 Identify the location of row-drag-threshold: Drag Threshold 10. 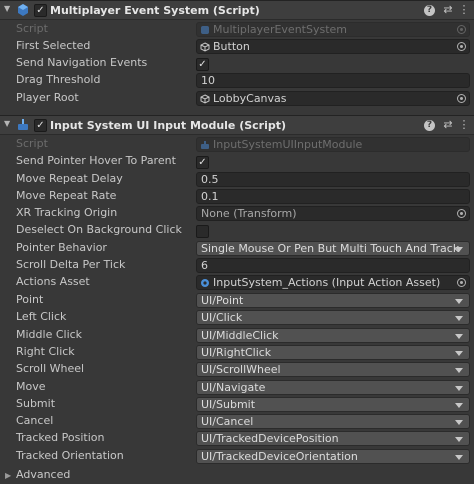
(237, 80).